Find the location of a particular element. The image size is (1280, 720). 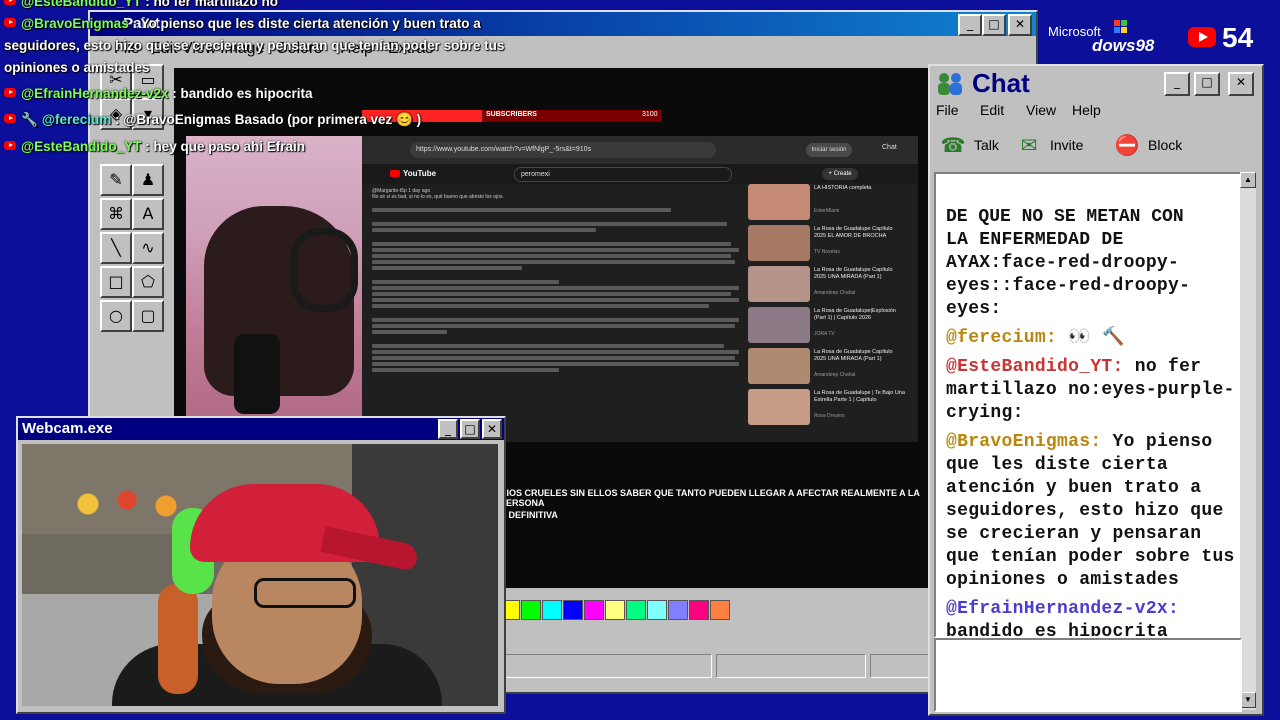

chat-menu-help: Help is located at coordinates (1086, 110).